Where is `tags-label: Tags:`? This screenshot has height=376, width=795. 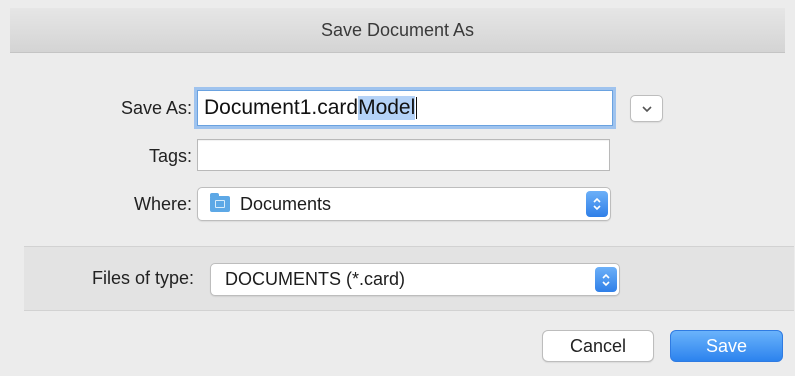 tags-label: Tags: is located at coordinates (170, 156).